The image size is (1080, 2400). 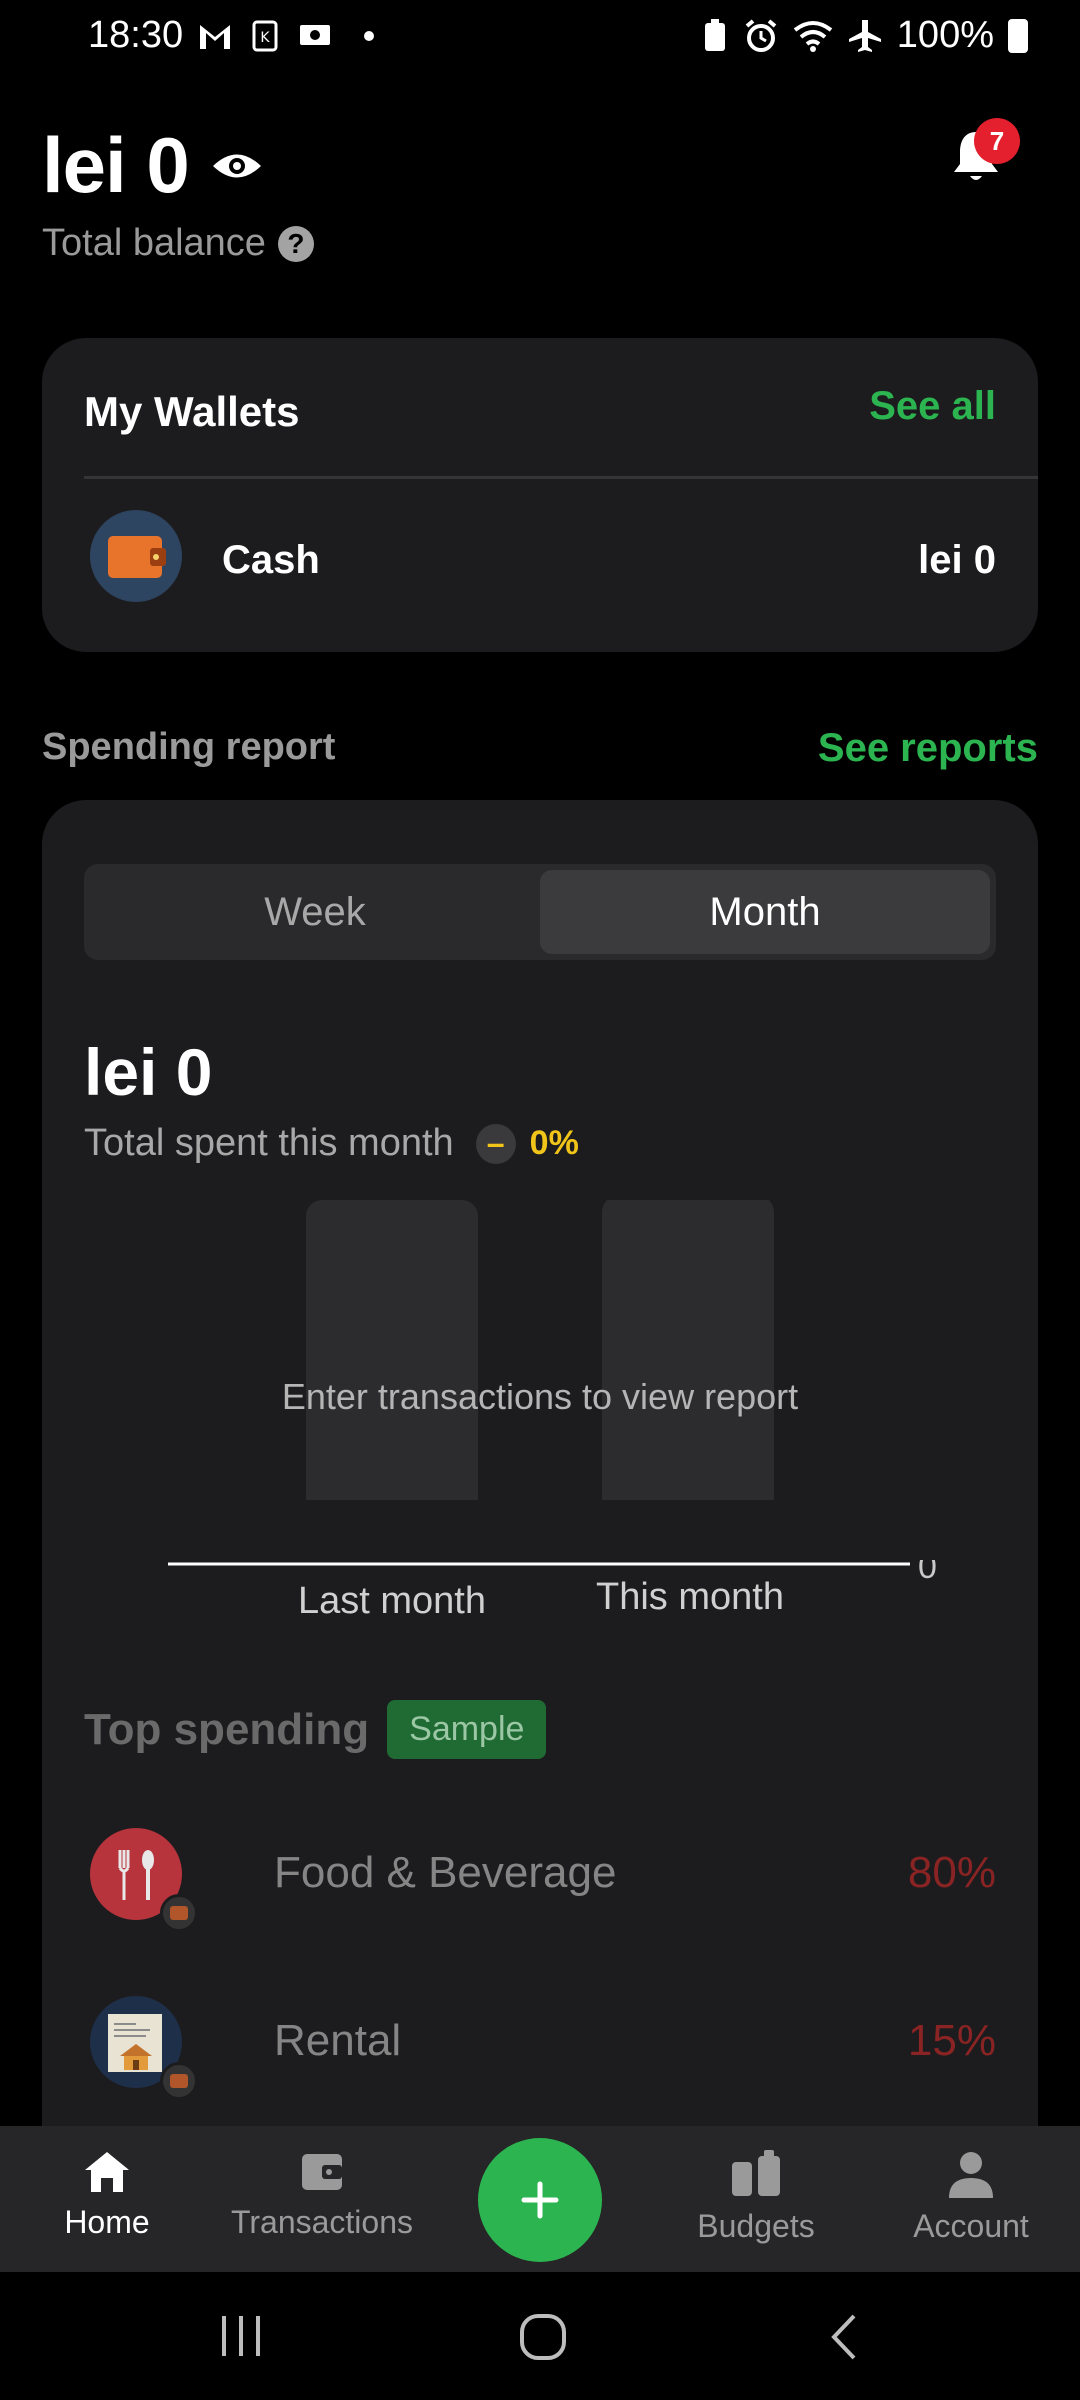 What do you see at coordinates (227, 1729) in the screenshot?
I see `top-spending-title: Top spending` at bounding box center [227, 1729].